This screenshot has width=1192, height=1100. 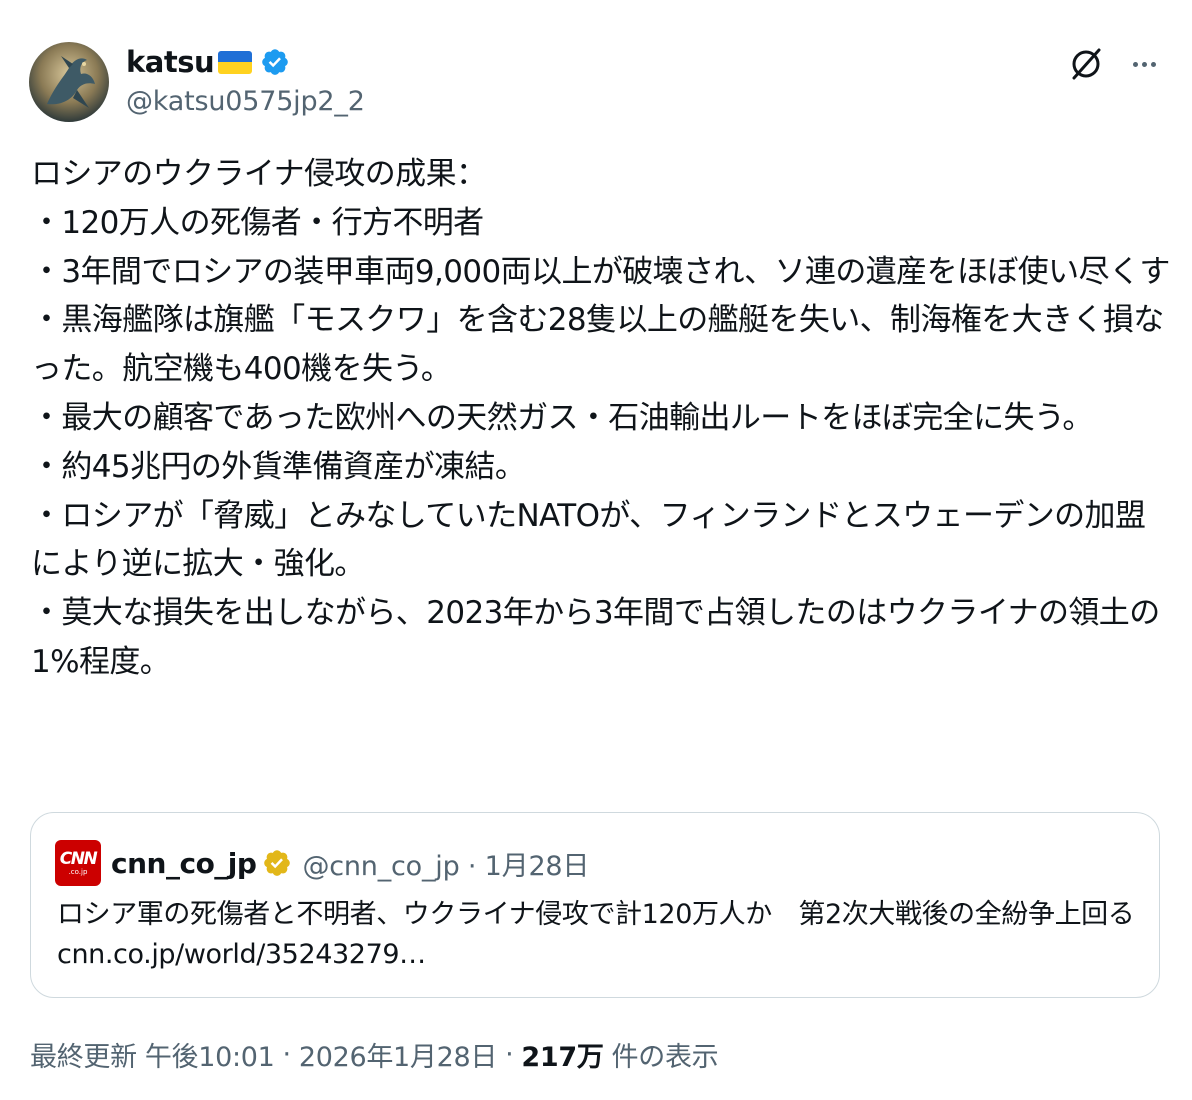 What do you see at coordinates (445, 863) in the screenshot?
I see `quoted-author-handle-date: @cnn_co_jp · 1月28日` at bounding box center [445, 863].